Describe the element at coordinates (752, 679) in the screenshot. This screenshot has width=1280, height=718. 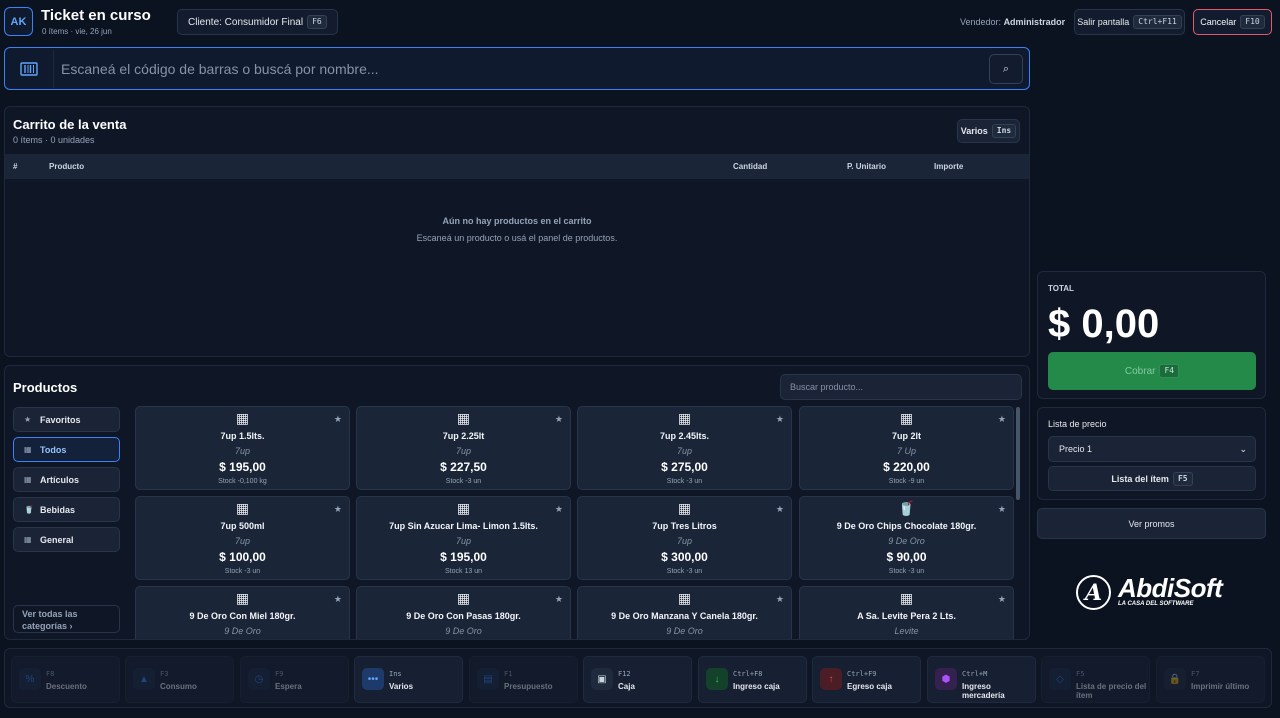
I see `cash-in-button: ↓ Ctrl+F8 Ingreso caja` at that location.